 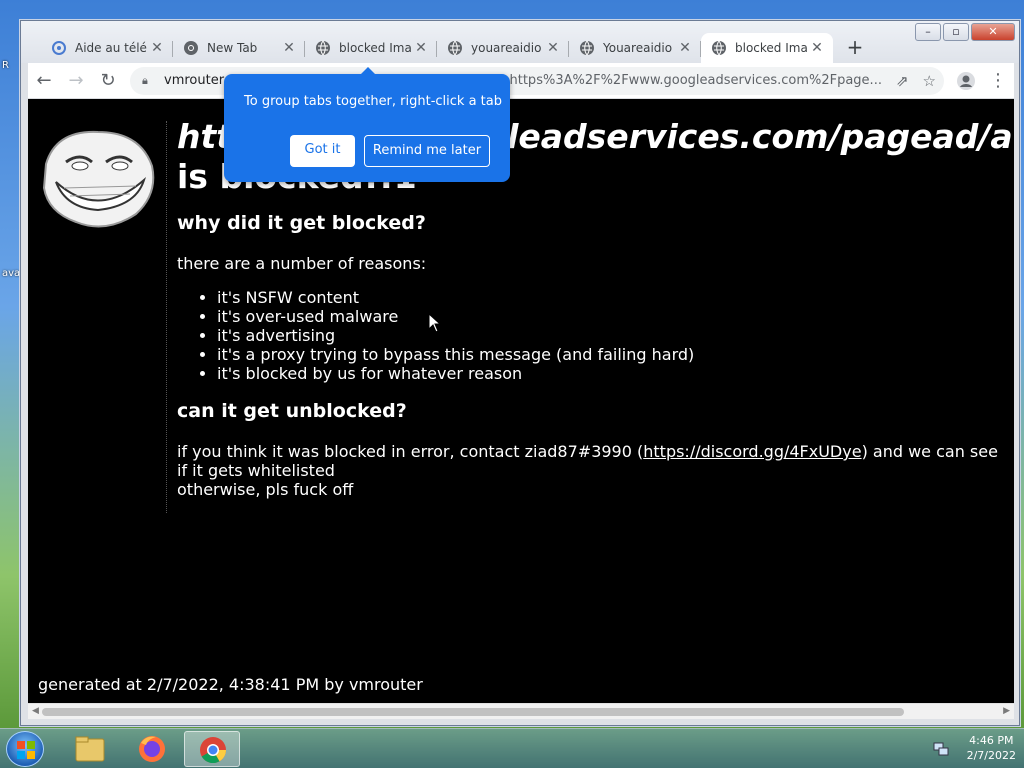 I want to click on vertical-divider, so click(x=166, y=317).